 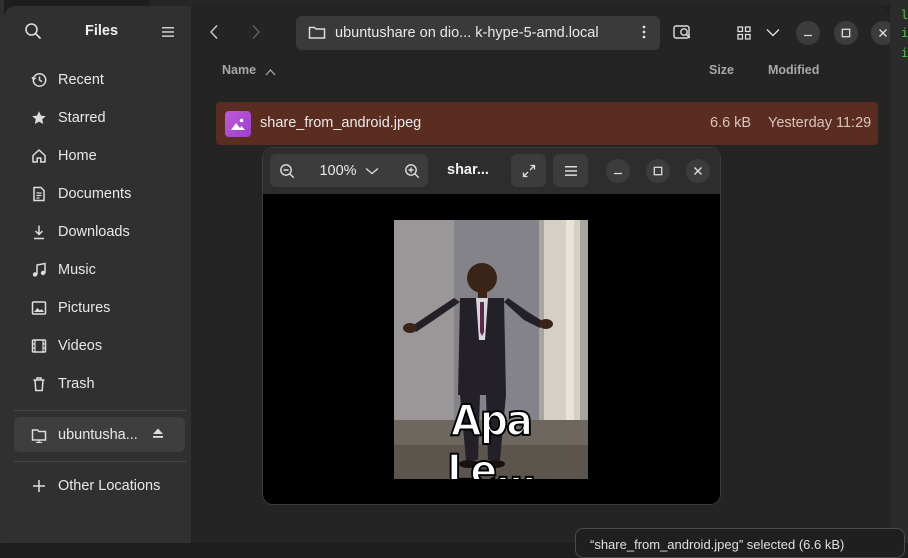 What do you see at coordinates (540, 71) in the screenshot?
I see `column-header: Name Size Modified` at bounding box center [540, 71].